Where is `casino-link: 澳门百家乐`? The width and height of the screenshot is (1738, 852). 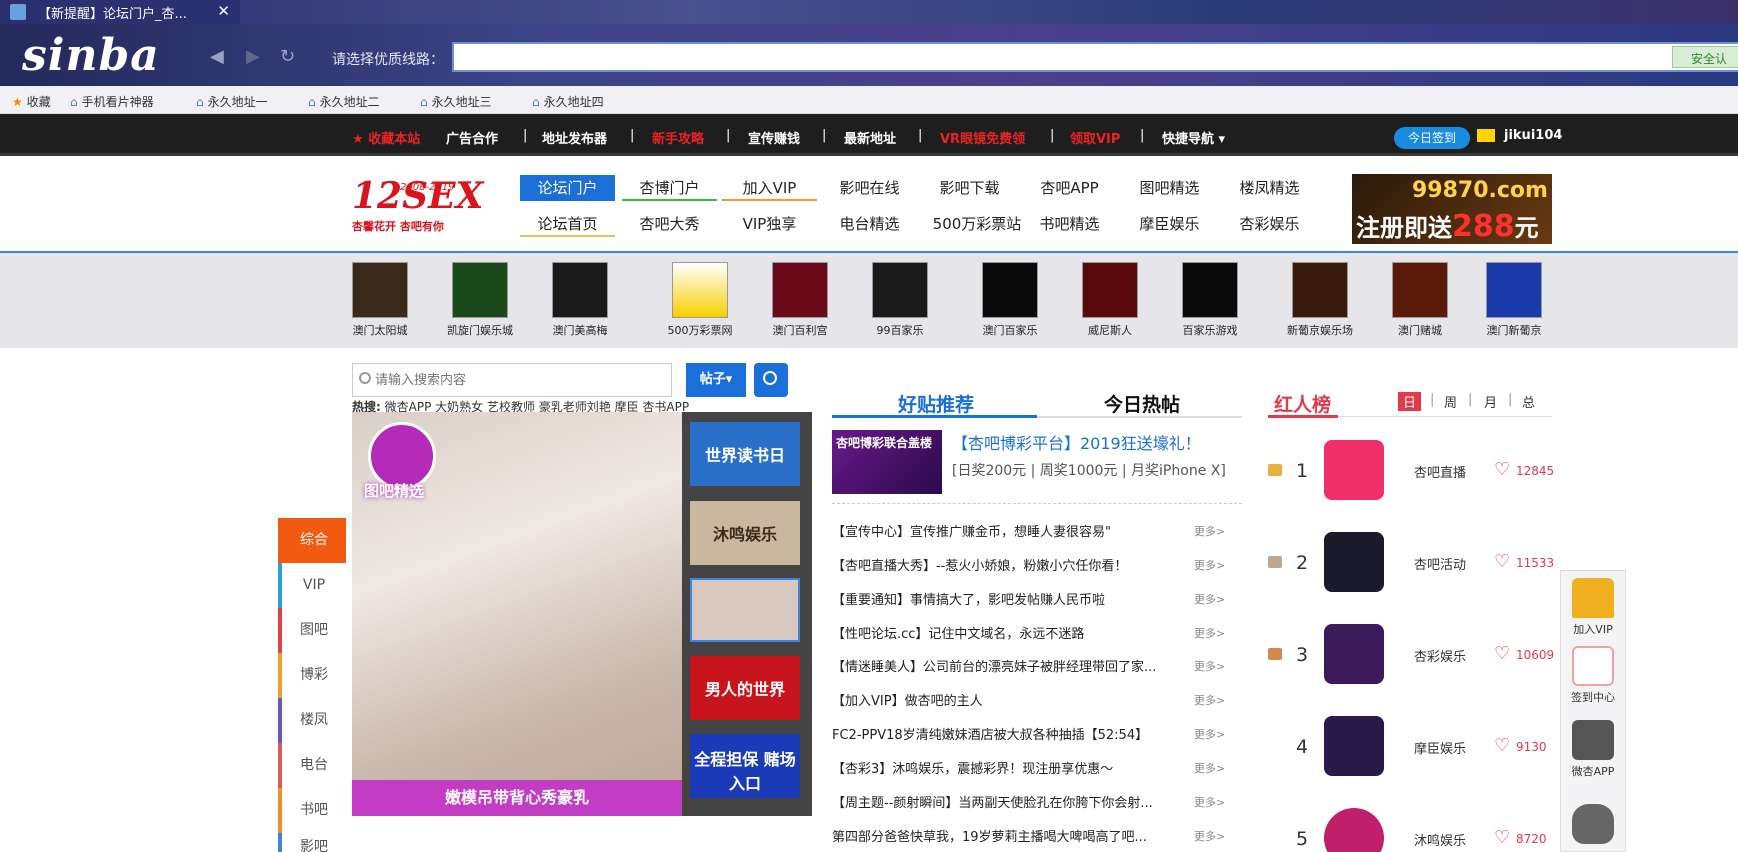
casino-link: 澳门百家乐 is located at coordinates (1010, 300).